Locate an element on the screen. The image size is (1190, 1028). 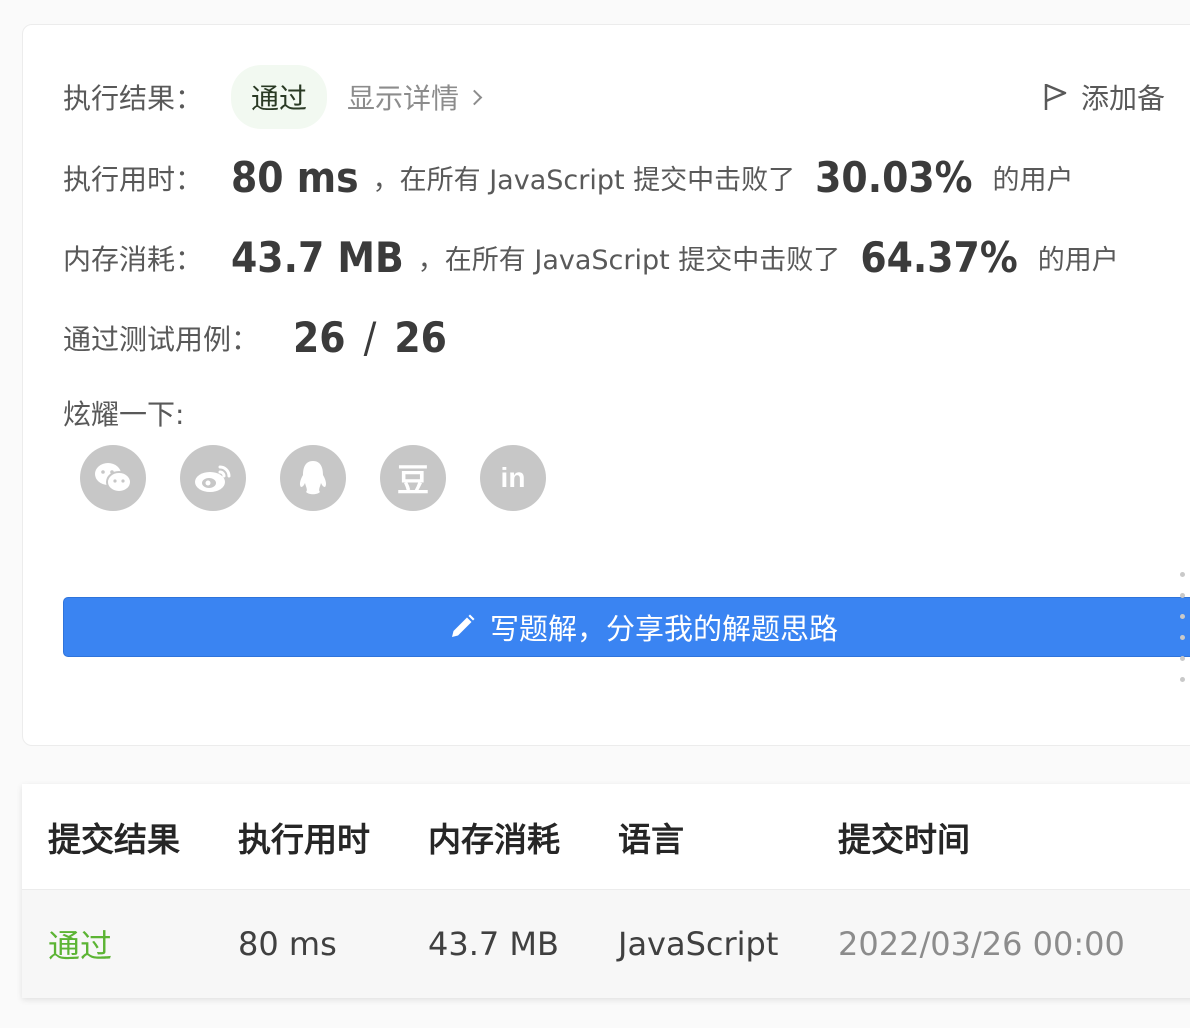
write-solution-button: 写题解，分享我的解题思路 is located at coordinates (626, 627).